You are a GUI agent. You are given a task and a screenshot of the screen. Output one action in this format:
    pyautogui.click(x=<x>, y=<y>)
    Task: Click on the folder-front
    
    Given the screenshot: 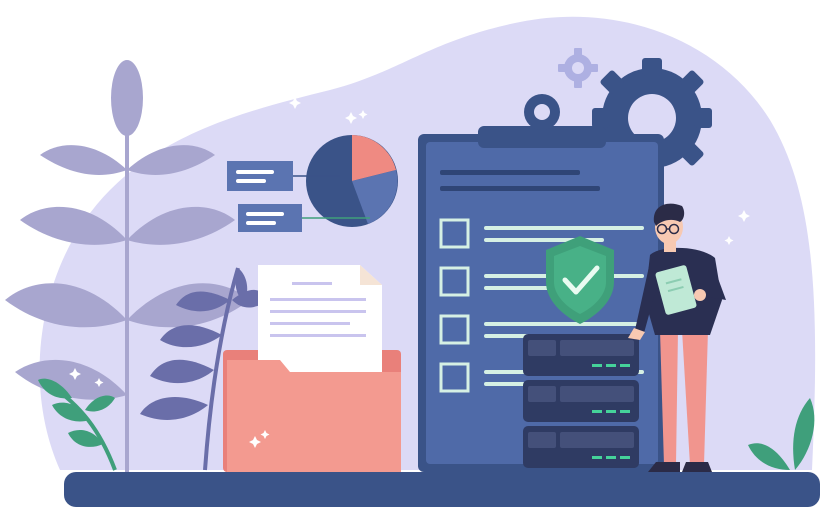 What is the action you would take?
    pyautogui.click(x=314, y=416)
    